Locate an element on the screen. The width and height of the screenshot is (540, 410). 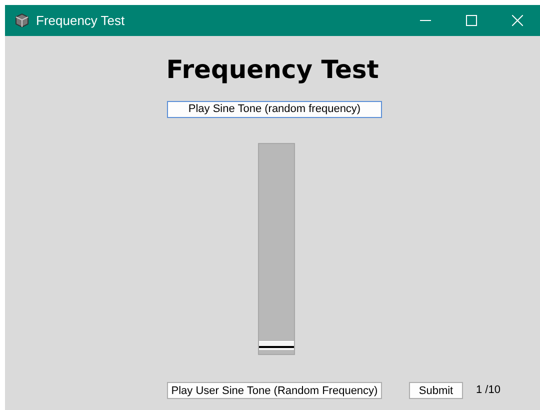
window-title: Frequency Test is located at coordinates (80, 21).